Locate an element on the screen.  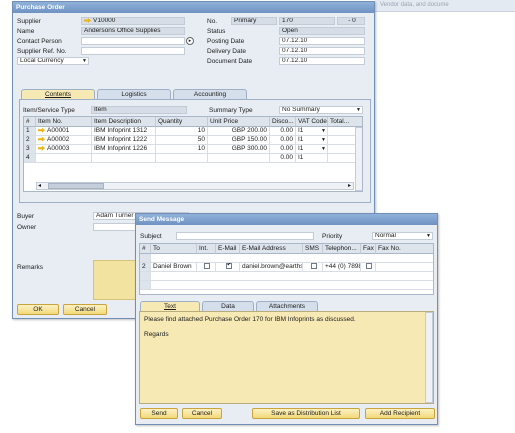
contact-field is located at coordinates (133, 41).